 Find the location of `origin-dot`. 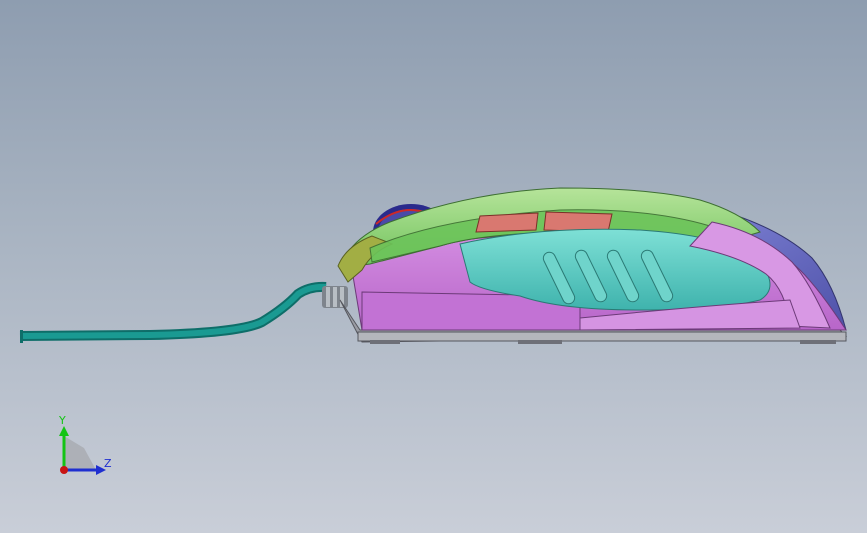

origin-dot is located at coordinates (64, 470).